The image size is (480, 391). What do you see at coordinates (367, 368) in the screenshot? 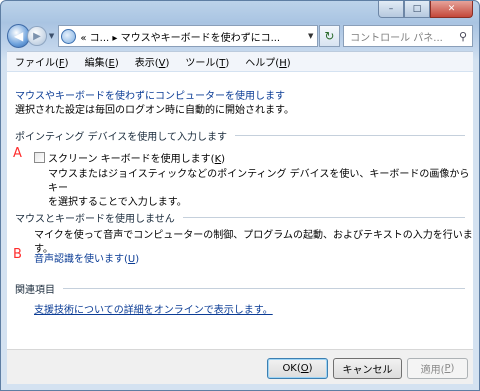
I see `cancel-button: キャンセル` at bounding box center [367, 368].